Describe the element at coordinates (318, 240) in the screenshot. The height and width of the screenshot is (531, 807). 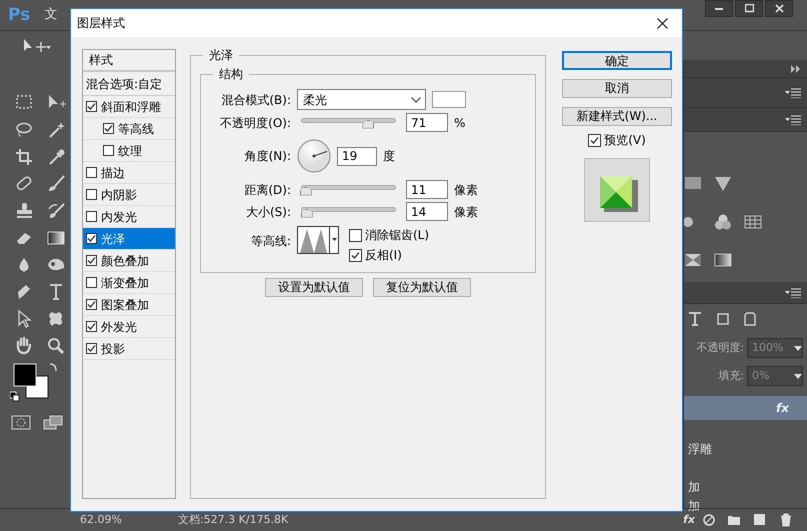
I see `contour-picker` at that location.